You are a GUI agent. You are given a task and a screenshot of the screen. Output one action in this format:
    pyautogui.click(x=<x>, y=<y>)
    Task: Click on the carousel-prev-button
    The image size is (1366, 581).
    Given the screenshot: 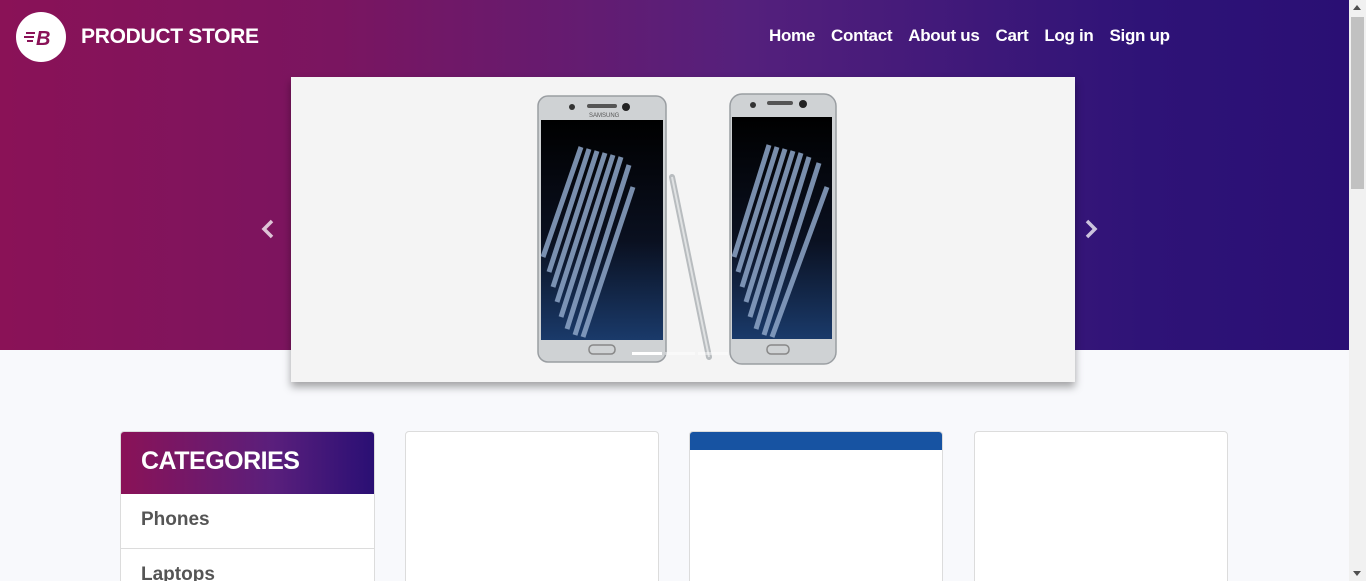 What is the action you would take?
    pyautogui.click(x=268, y=229)
    